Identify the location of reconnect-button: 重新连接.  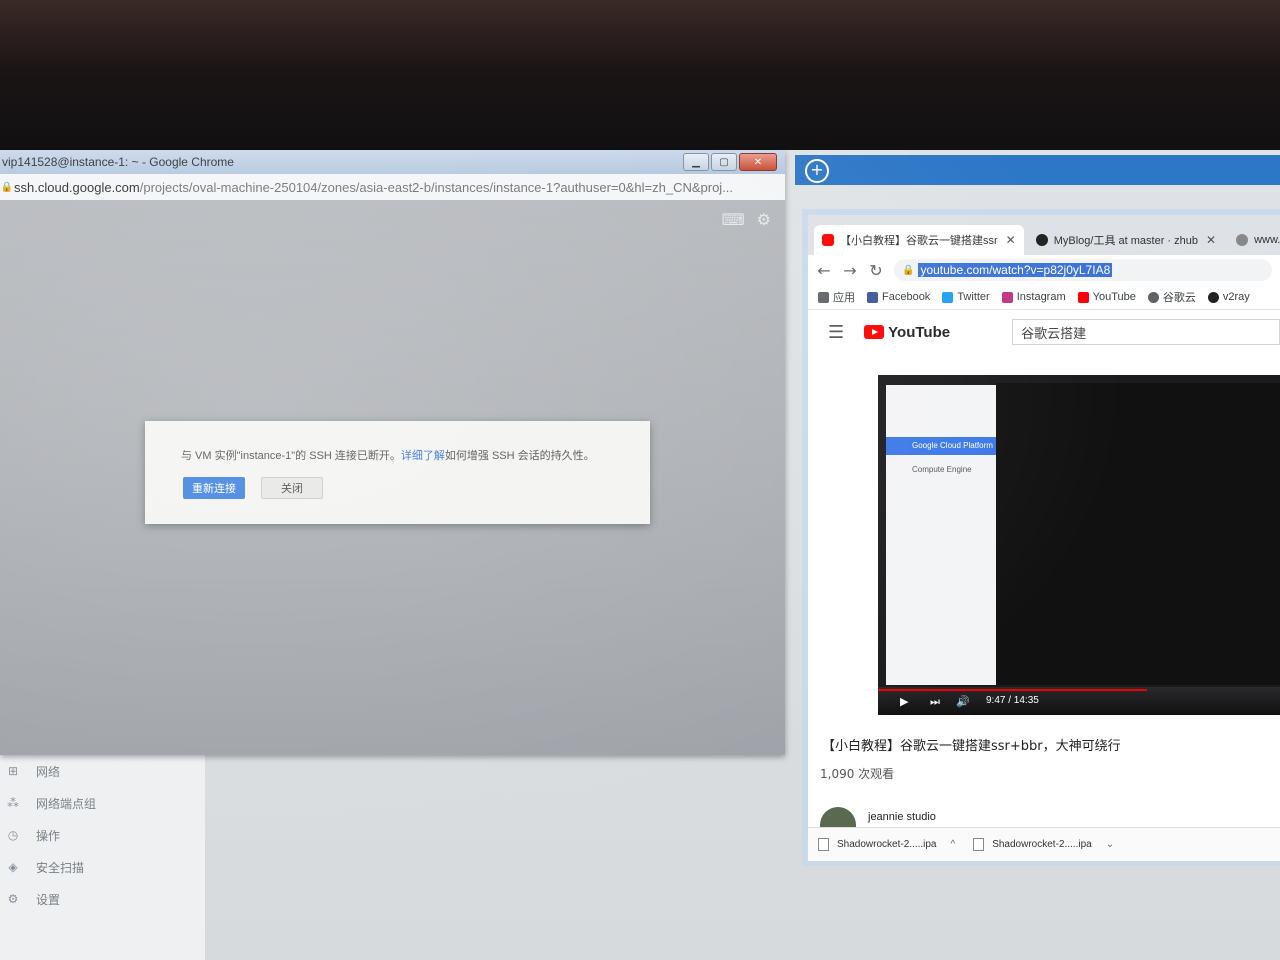
(214, 488).